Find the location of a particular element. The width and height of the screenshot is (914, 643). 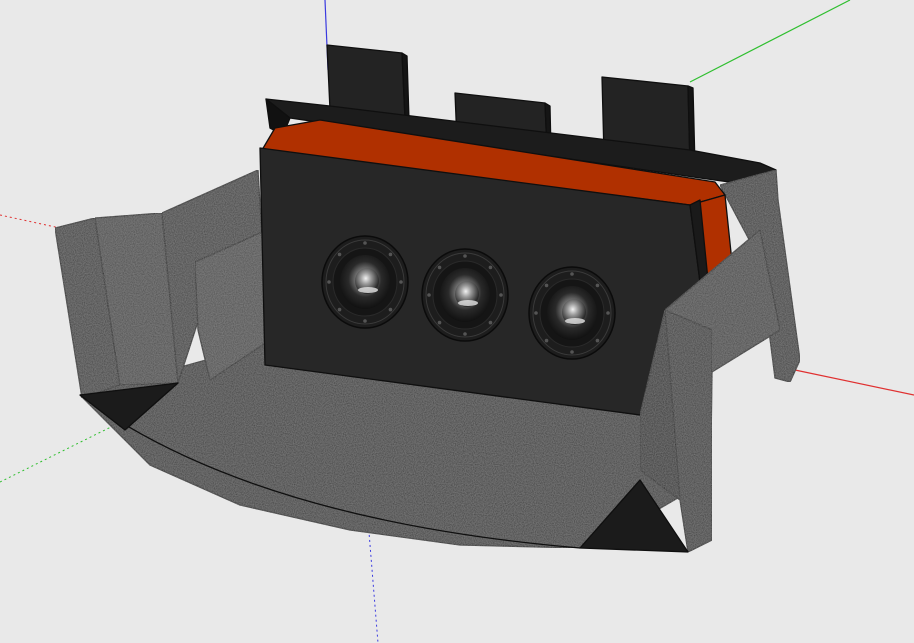

green-axis-dotted is located at coordinates (63, 451).